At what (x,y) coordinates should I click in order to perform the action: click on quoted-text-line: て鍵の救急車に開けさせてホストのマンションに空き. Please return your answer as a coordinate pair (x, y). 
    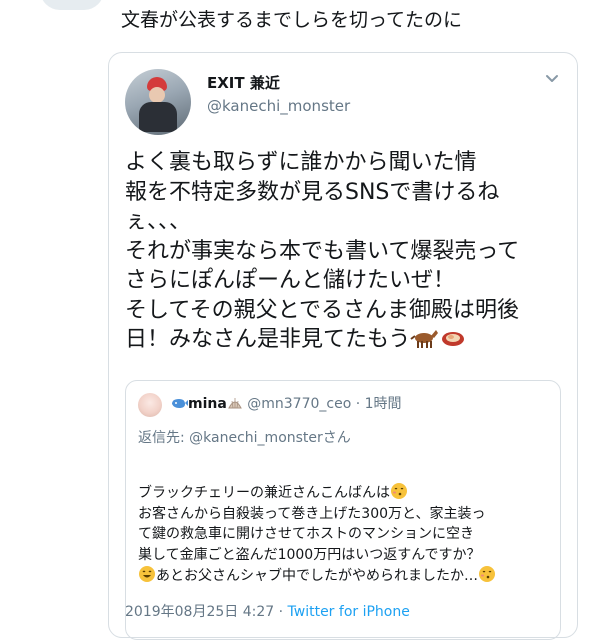
    Looking at the image, I should click on (306, 534).